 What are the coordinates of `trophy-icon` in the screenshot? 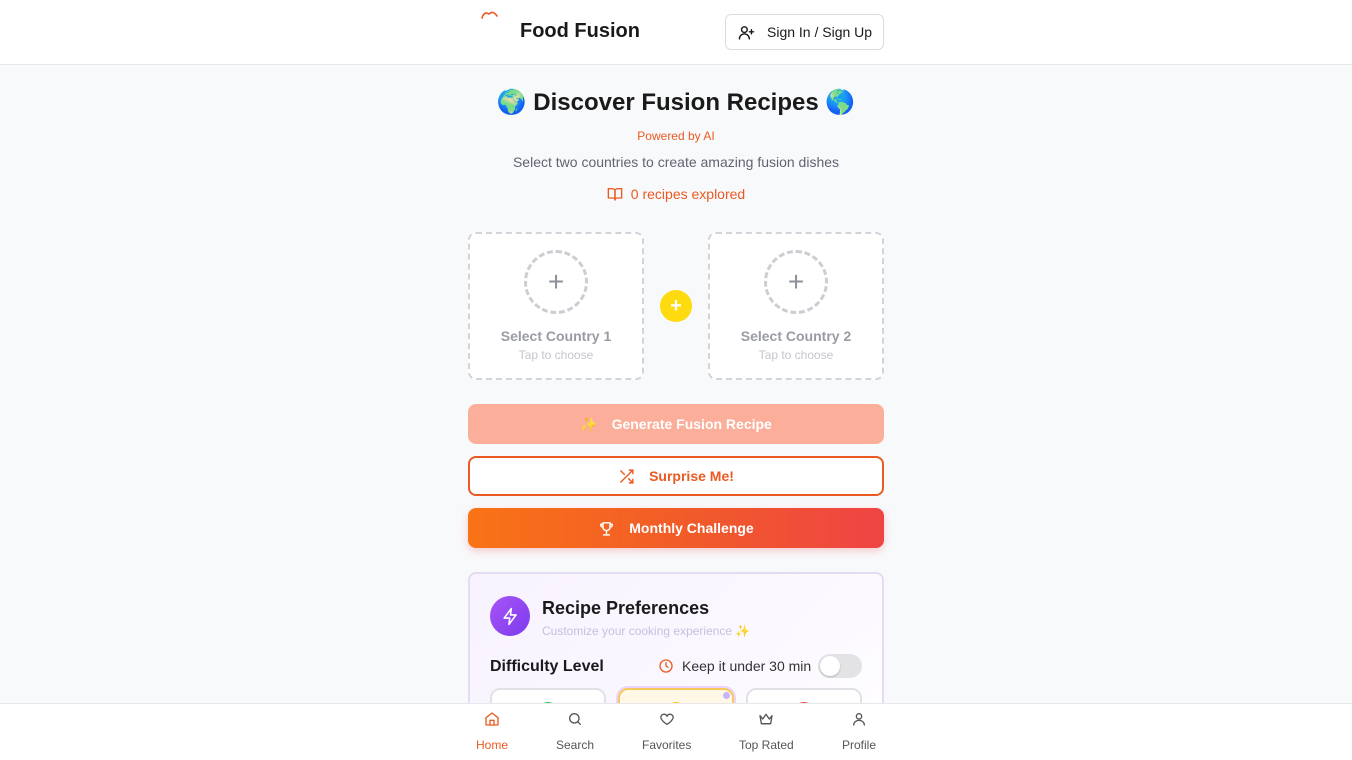 It's located at (607, 528).